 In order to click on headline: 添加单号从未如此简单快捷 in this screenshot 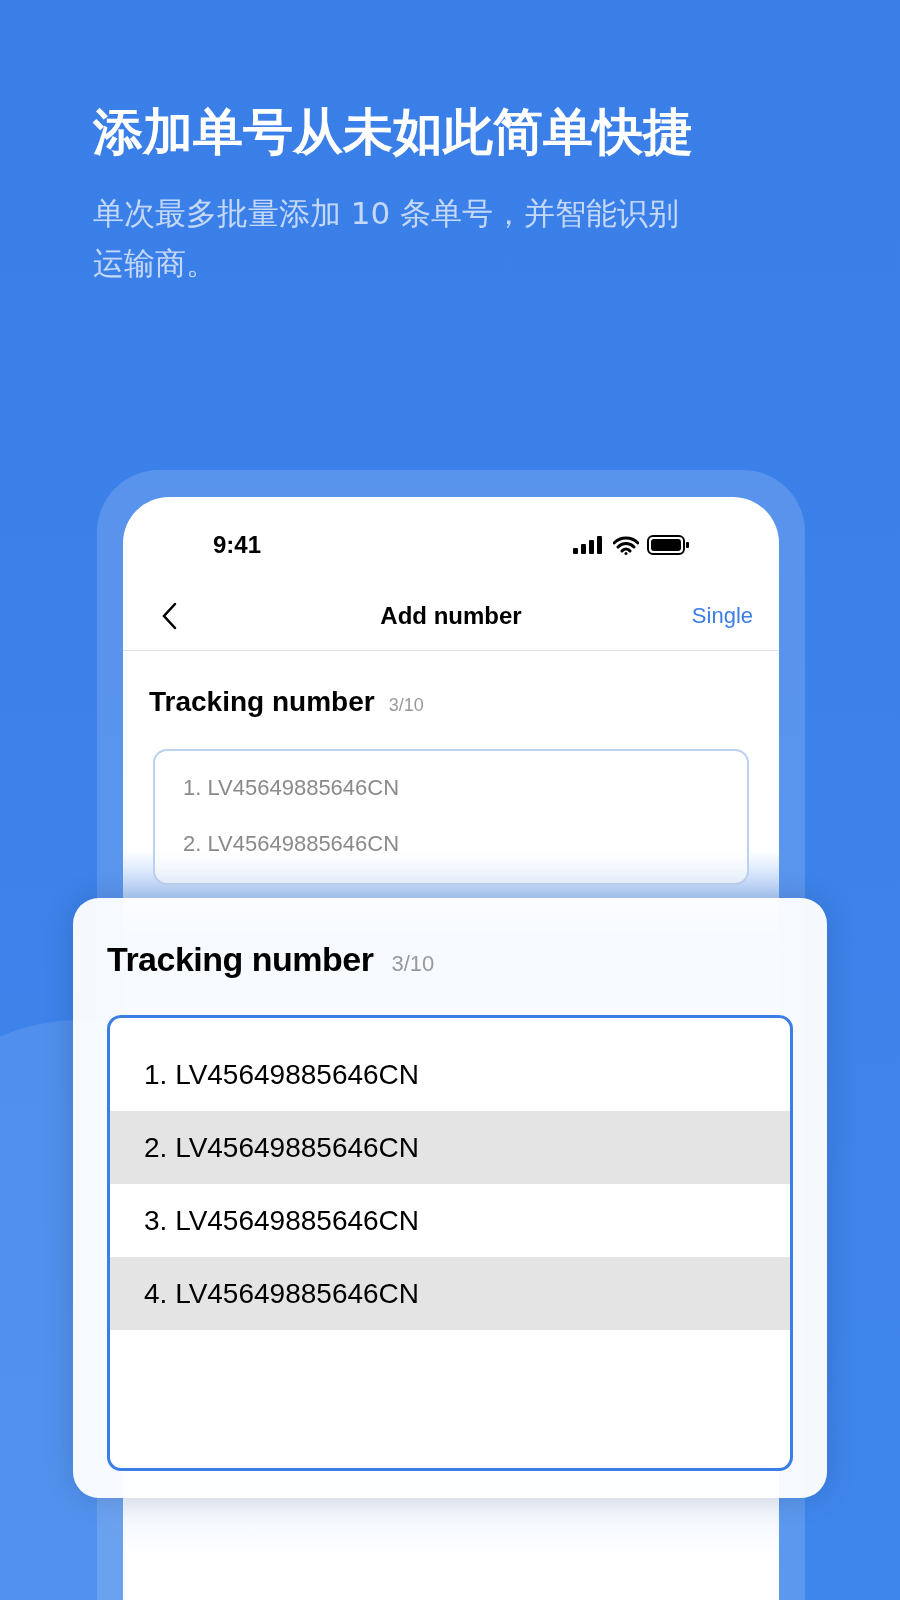, I will do `click(393, 132)`.